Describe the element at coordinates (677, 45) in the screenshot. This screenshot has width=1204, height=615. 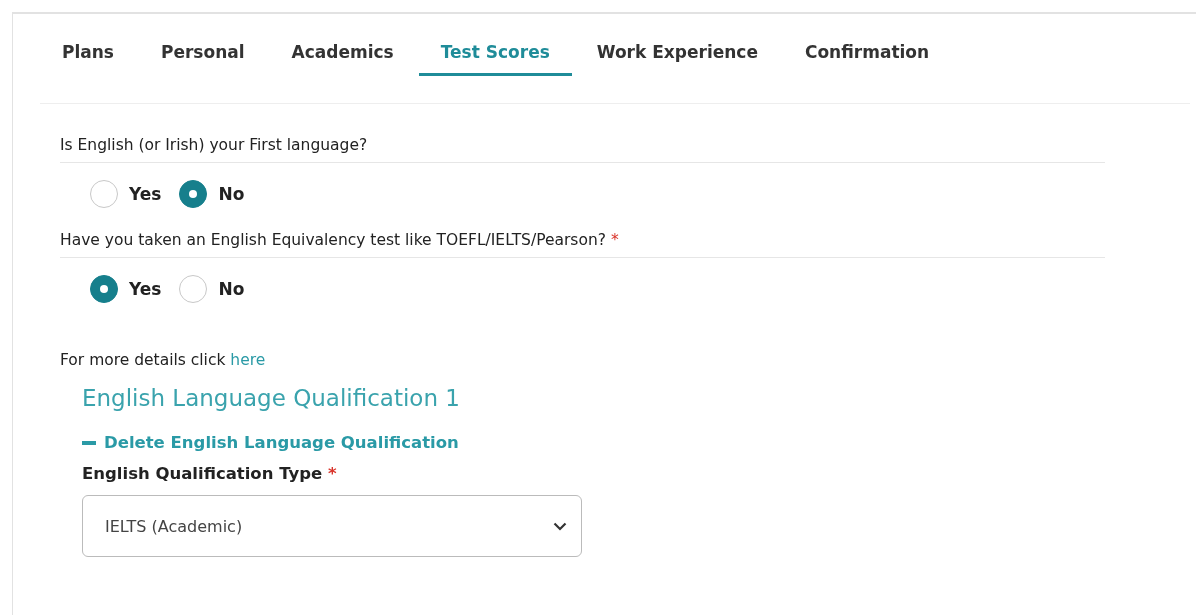
I see `tab: Work Experience` at that location.